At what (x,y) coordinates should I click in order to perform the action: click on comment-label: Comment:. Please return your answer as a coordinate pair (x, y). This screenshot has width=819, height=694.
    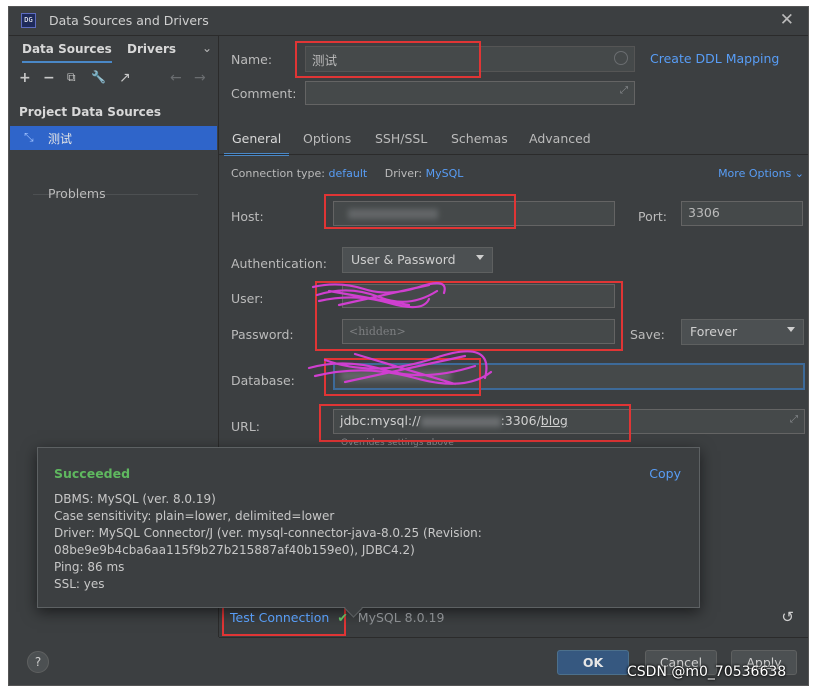
    Looking at the image, I should click on (264, 93).